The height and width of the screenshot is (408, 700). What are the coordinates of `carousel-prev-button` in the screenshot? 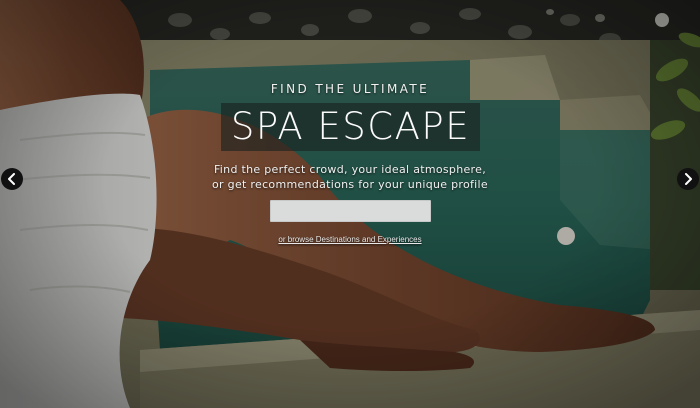 It's located at (12, 179).